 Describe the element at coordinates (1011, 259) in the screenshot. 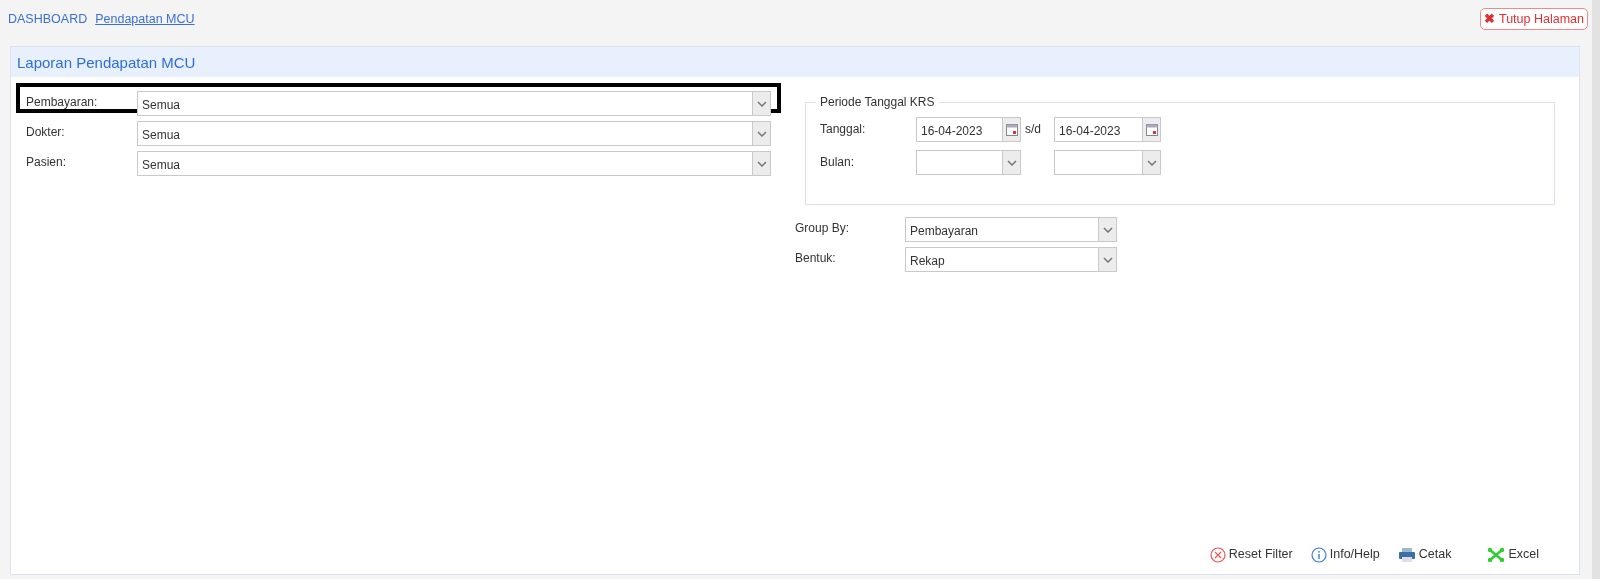

I see `dropdown: Rekap` at that location.